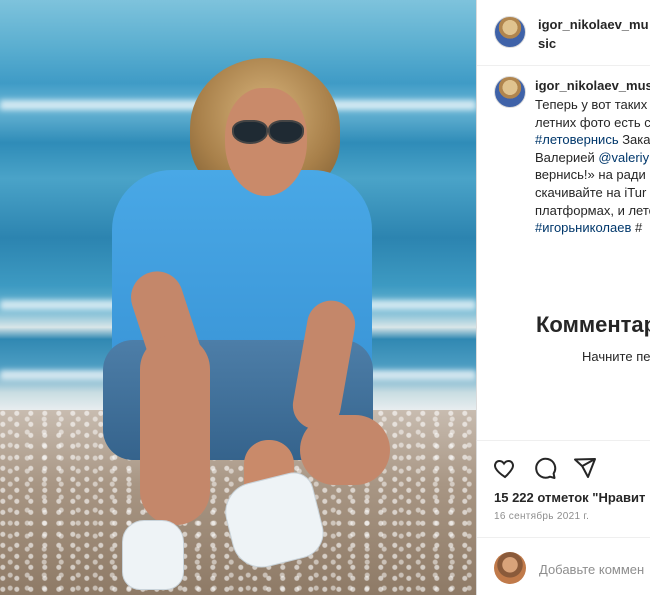 The image size is (650, 595). Describe the element at coordinates (593, 324) in the screenshot. I see `comments-title: Комментари` at that location.